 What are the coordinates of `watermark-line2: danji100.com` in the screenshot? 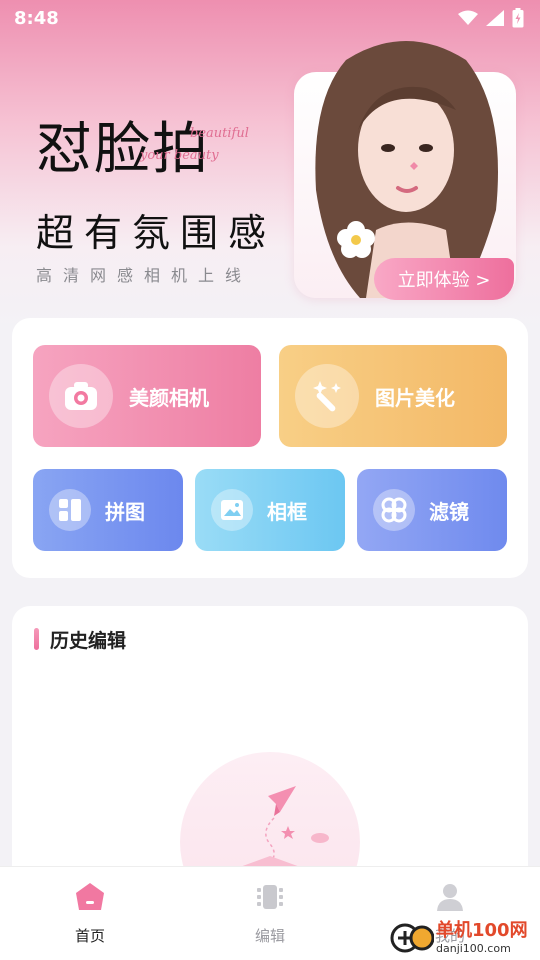 It's located at (473, 948).